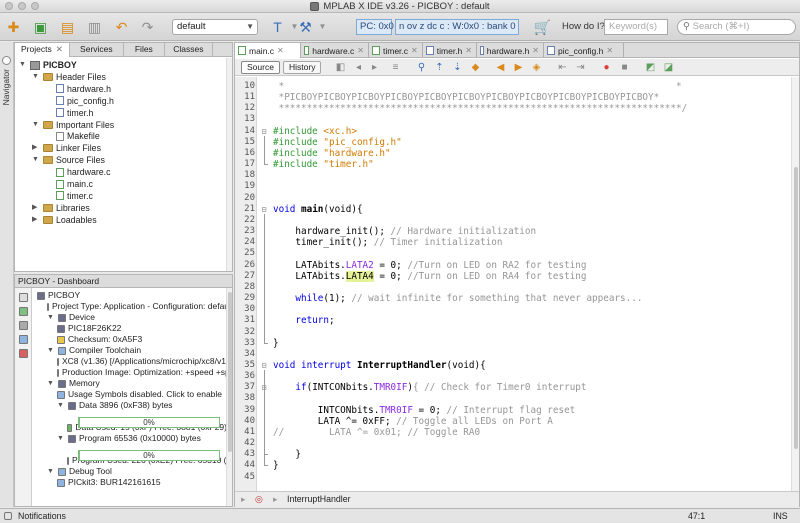  What do you see at coordinates (23, 339) in the screenshot?
I see `info-icon` at bounding box center [23, 339].